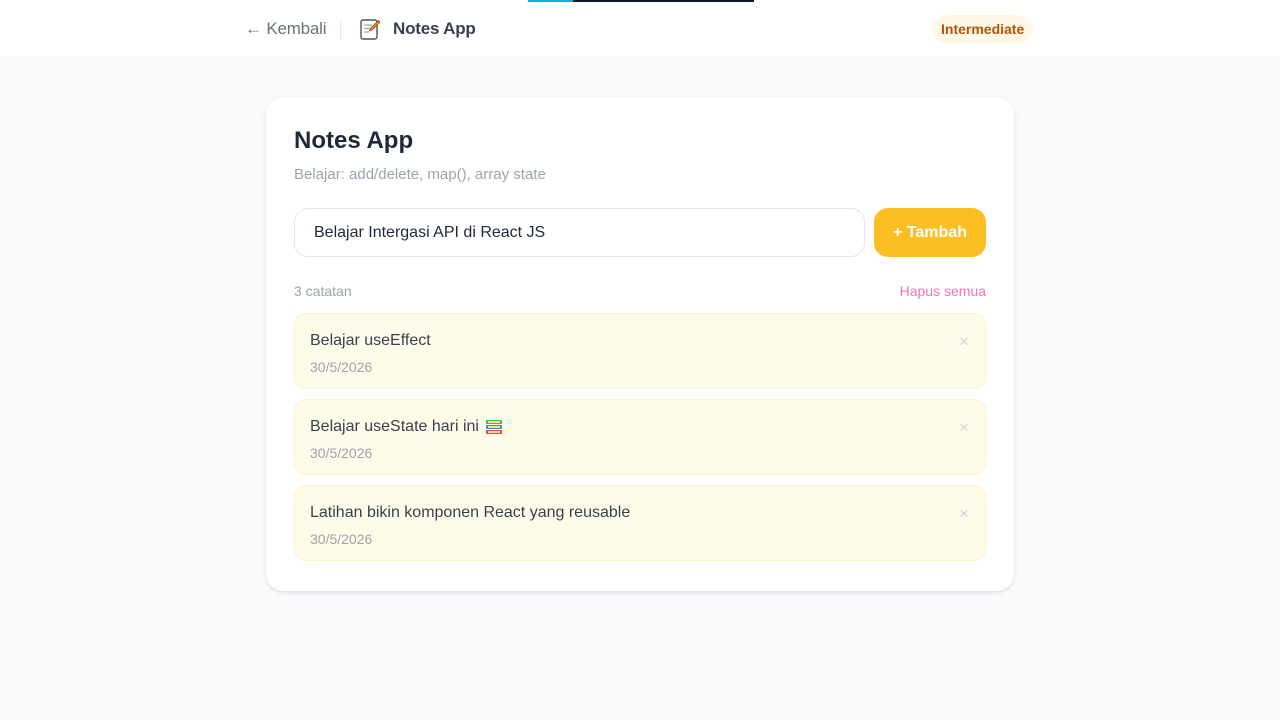 The width and height of the screenshot is (1280, 720). I want to click on books-icon, so click(493, 427).